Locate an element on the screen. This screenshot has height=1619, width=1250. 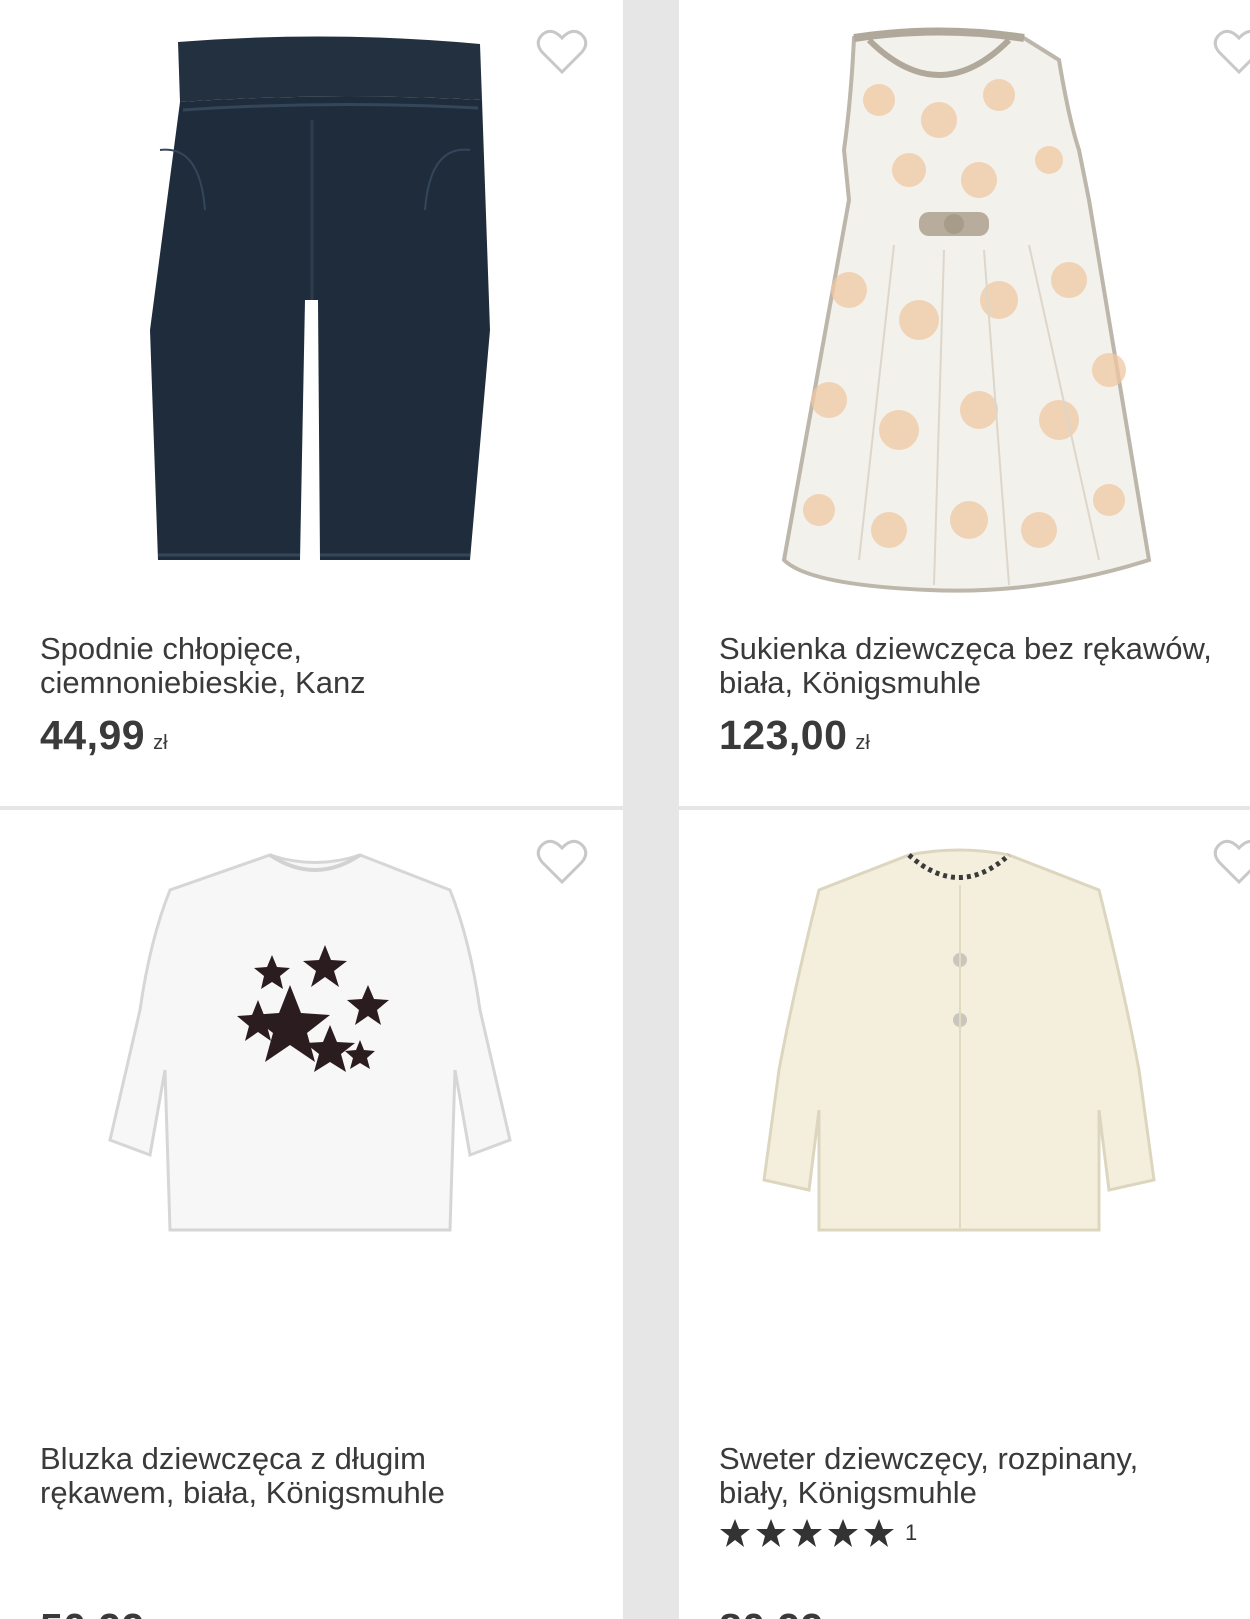
price-amount: 50,99 is located at coordinates (92, 1612).